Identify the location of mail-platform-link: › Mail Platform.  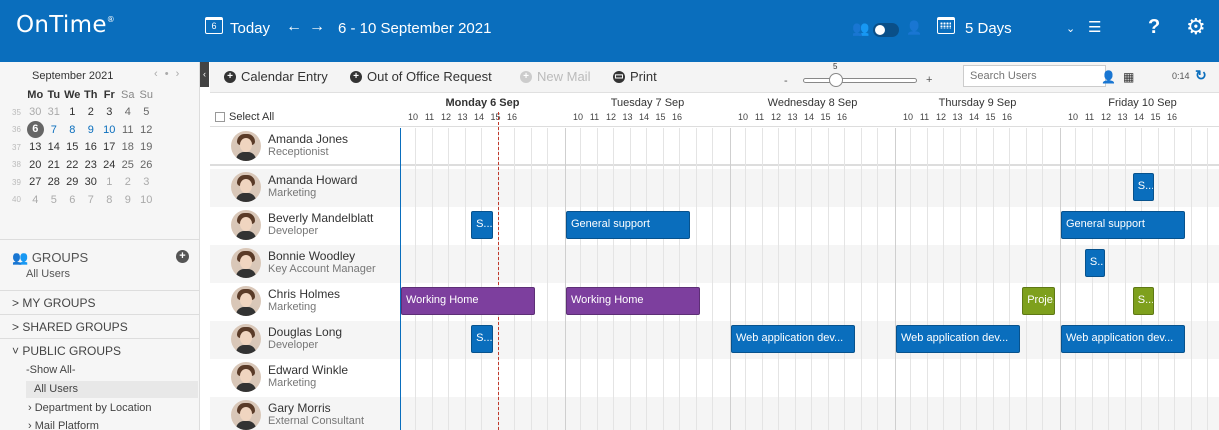
(63, 425).